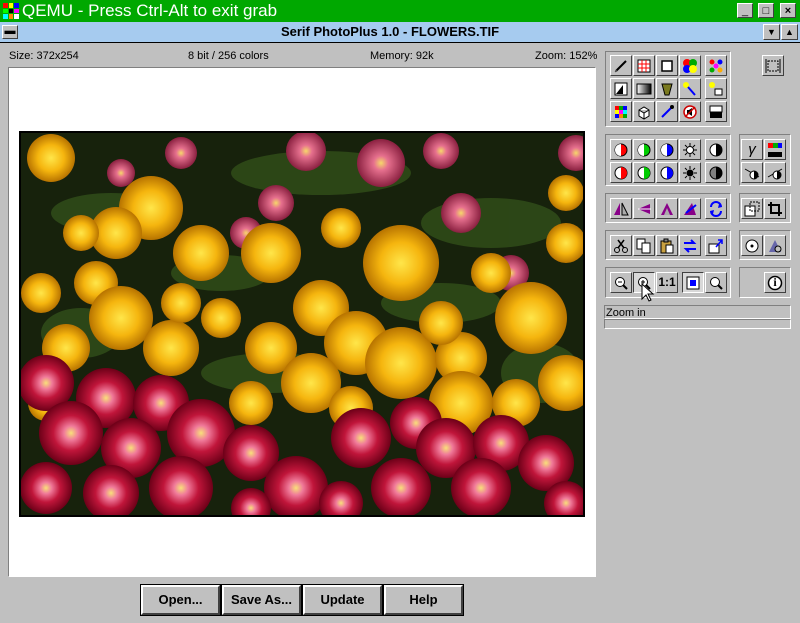 The height and width of the screenshot is (623, 800). Describe the element at coordinates (716, 111) in the screenshot. I see `fg-bg-color-icon` at that location.